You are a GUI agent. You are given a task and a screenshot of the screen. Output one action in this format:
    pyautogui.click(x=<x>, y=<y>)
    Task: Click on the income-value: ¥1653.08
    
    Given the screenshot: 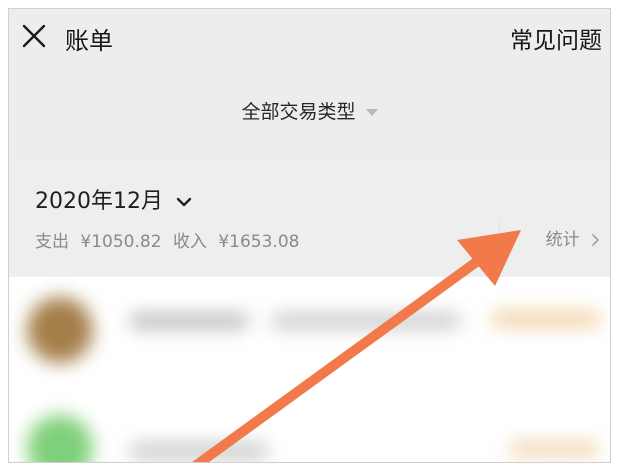 What is the action you would take?
    pyautogui.click(x=259, y=242)
    